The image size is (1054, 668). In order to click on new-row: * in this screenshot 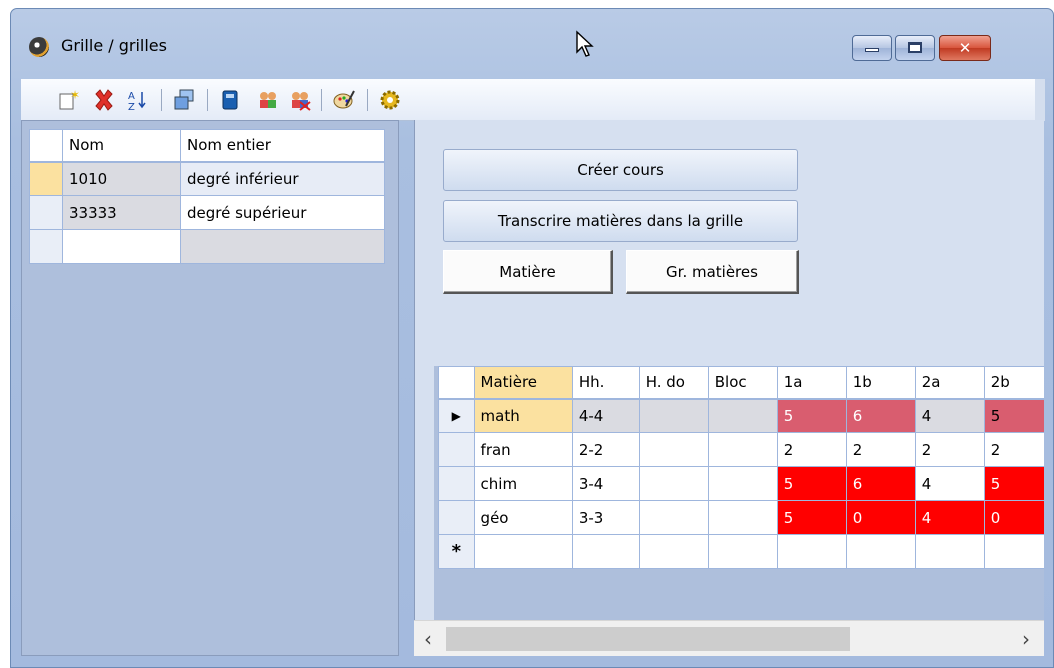, I will do `click(741, 551)`.